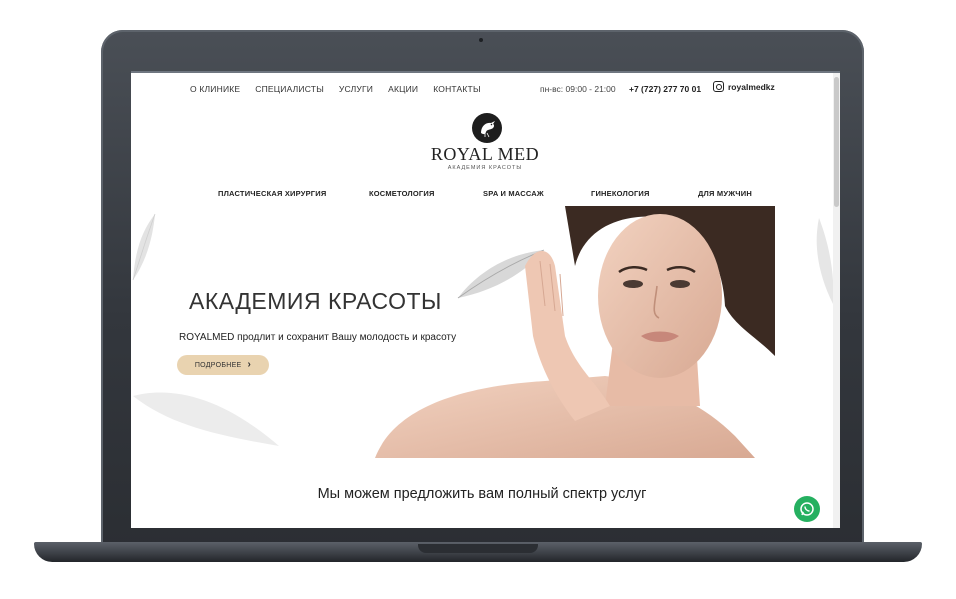  I want to click on nav-about: О КЛИНИКЕ, so click(215, 89).